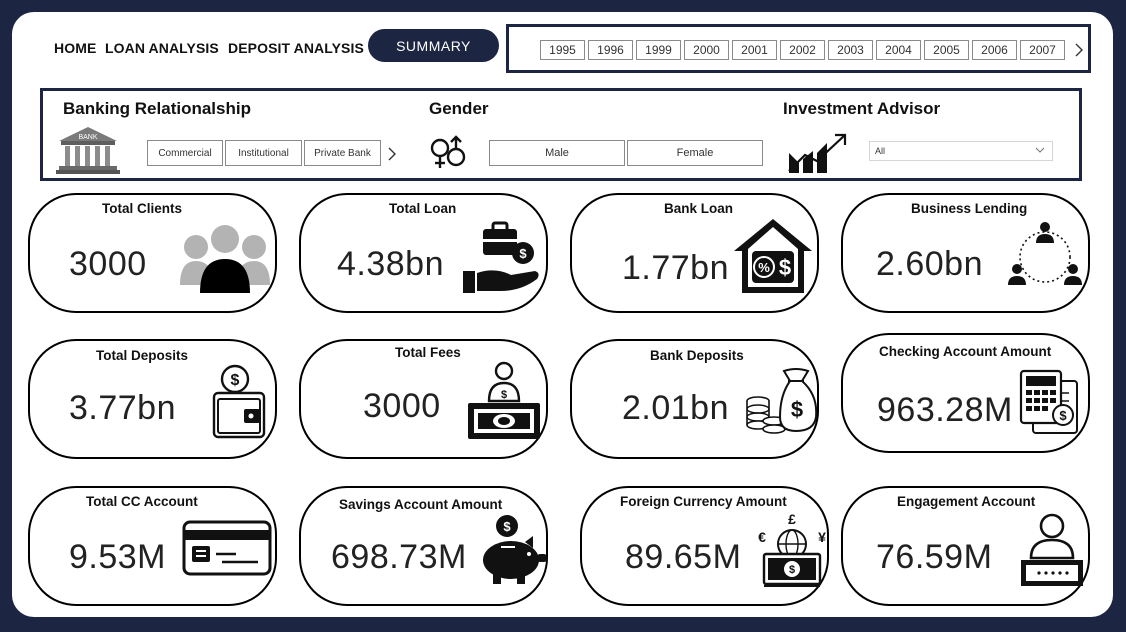 The height and width of the screenshot is (632, 1126). What do you see at coordinates (342, 153) in the screenshot?
I see `relationship-option-private-bank: Private Bank` at bounding box center [342, 153].